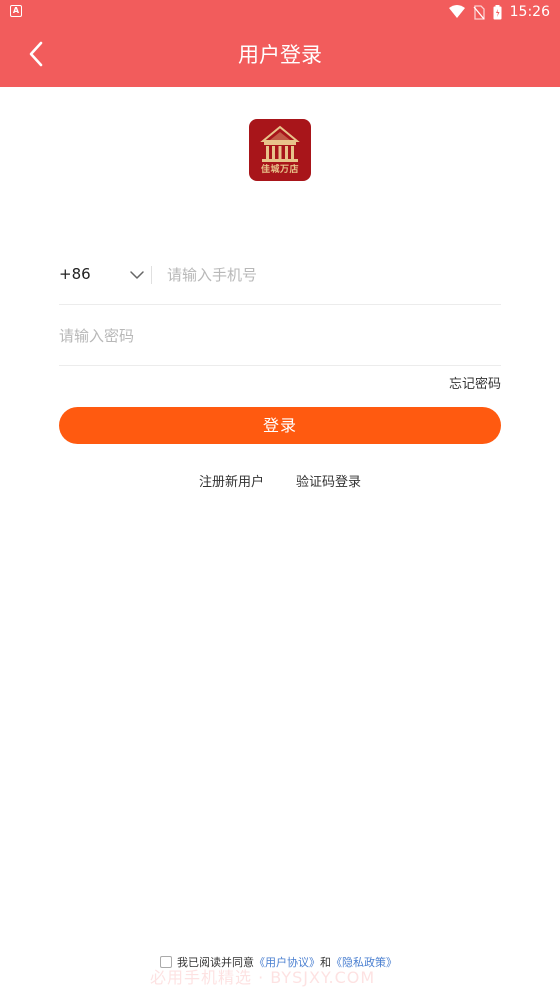  Describe the element at coordinates (151, 275) in the screenshot. I see `field-divider` at that location.